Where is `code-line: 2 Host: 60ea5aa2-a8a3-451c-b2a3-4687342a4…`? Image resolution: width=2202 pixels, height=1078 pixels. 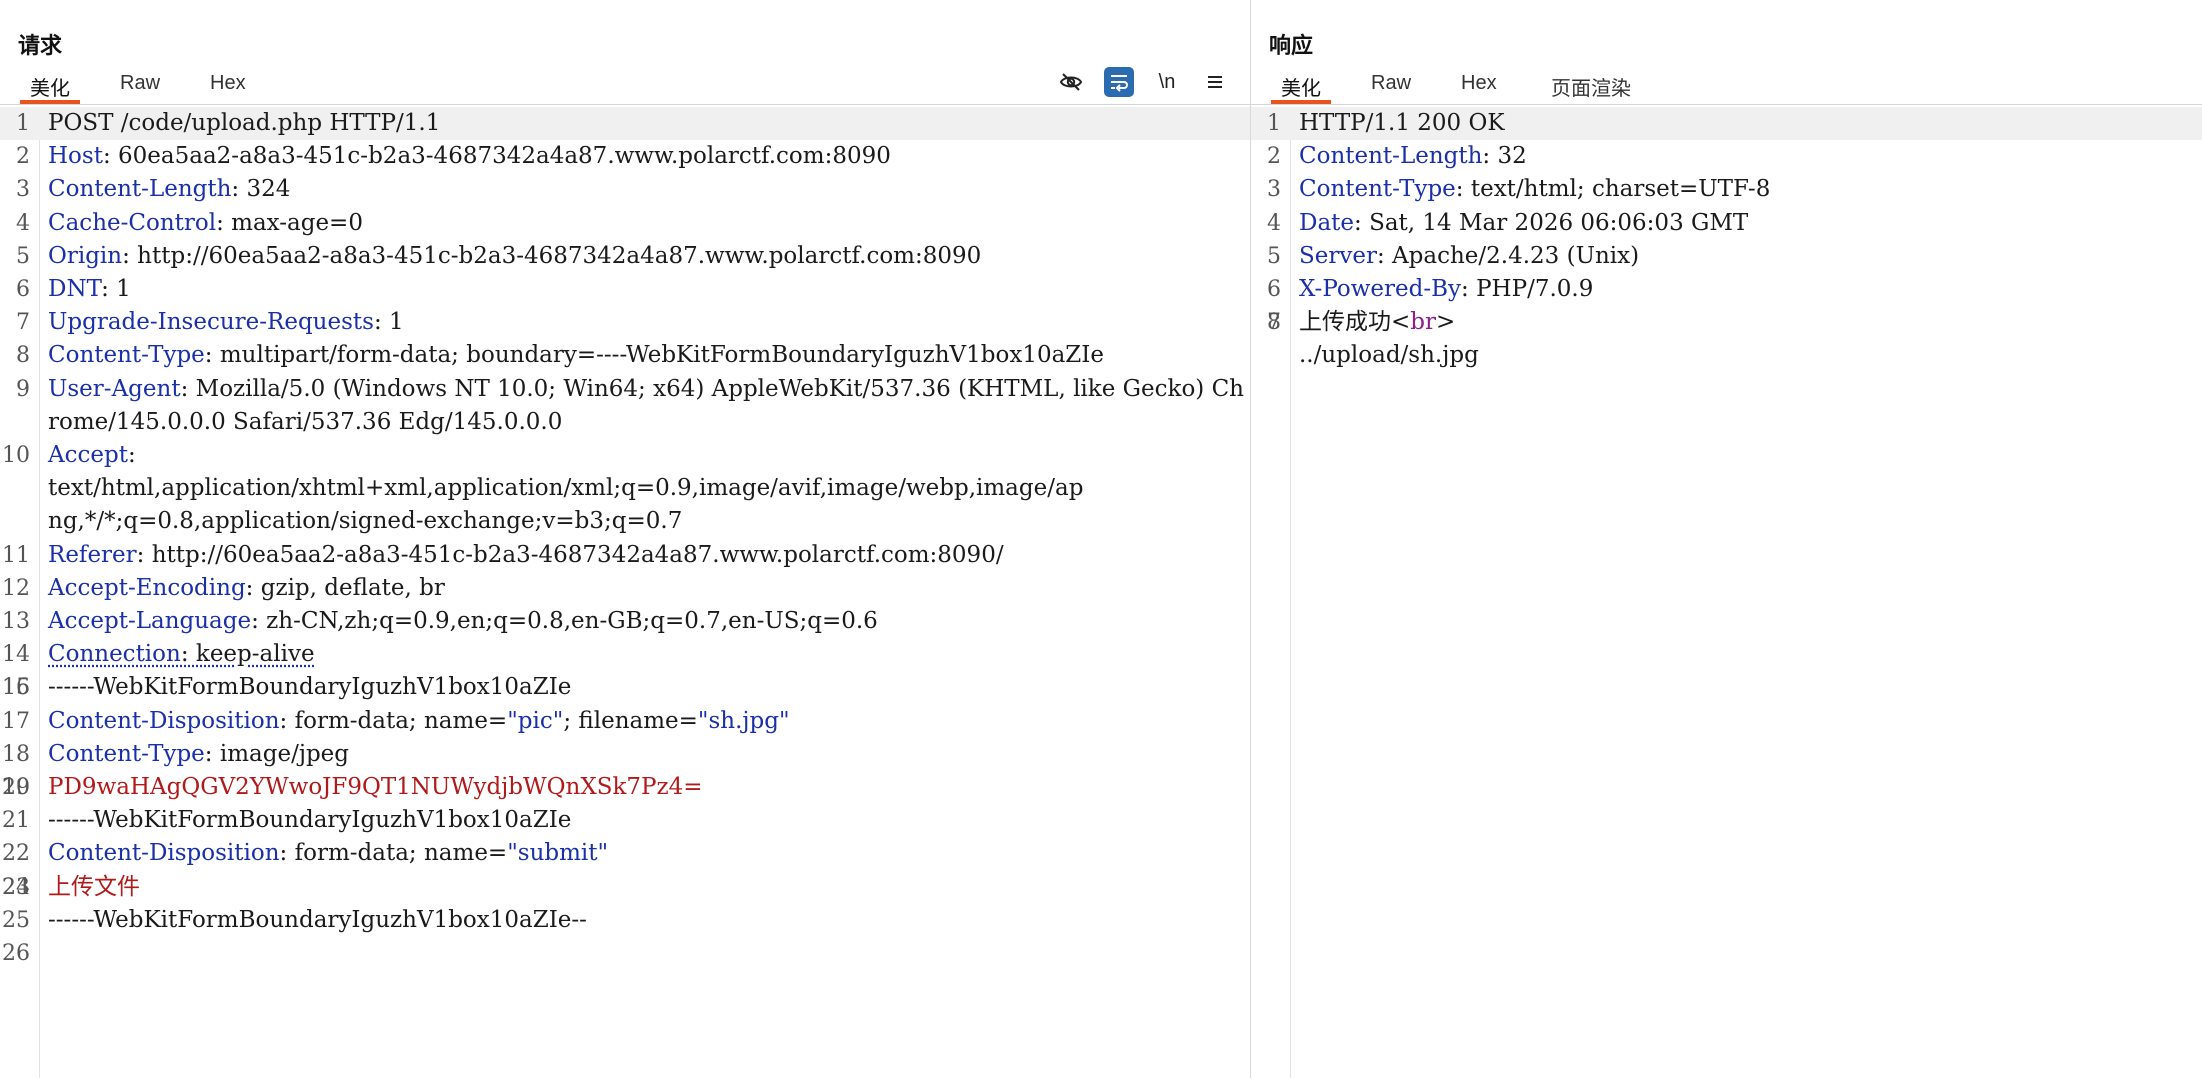 code-line: 2 Host: 60ea5aa2-a8a3-451c-b2a3-4687342a4… is located at coordinates (625, 156).